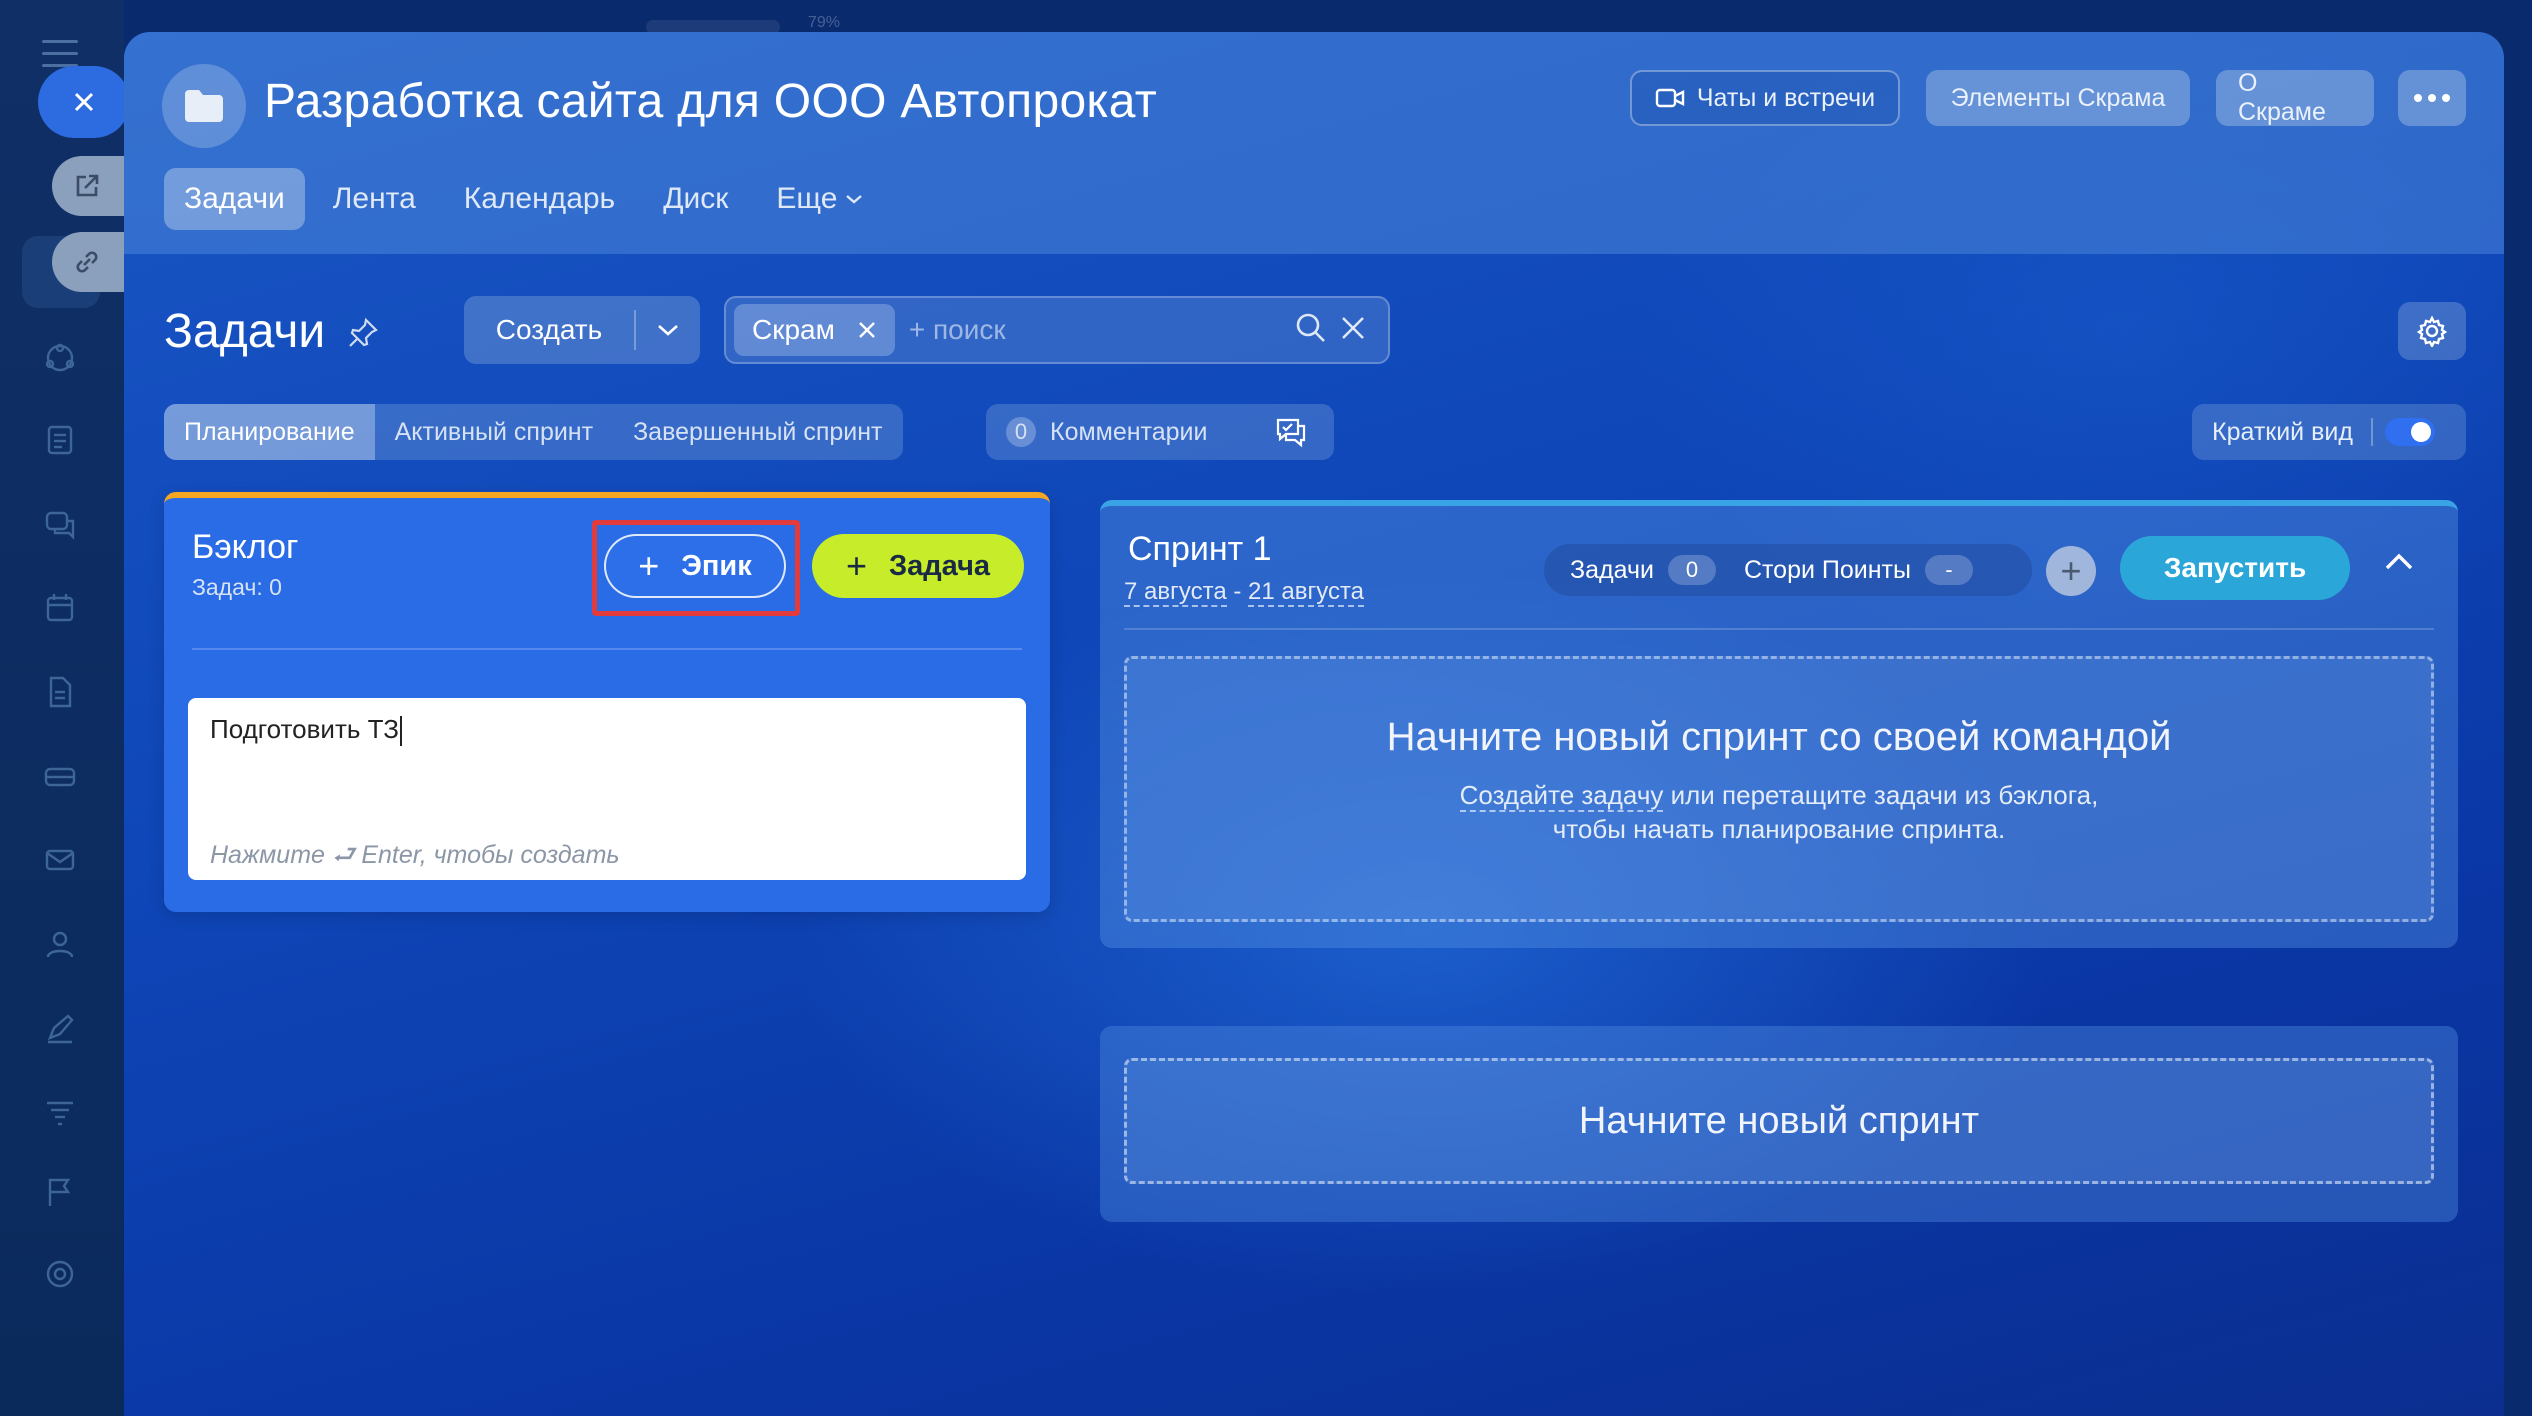 The width and height of the screenshot is (2532, 1416). What do you see at coordinates (60, 54) in the screenshot?
I see `menu-icon` at bounding box center [60, 54].